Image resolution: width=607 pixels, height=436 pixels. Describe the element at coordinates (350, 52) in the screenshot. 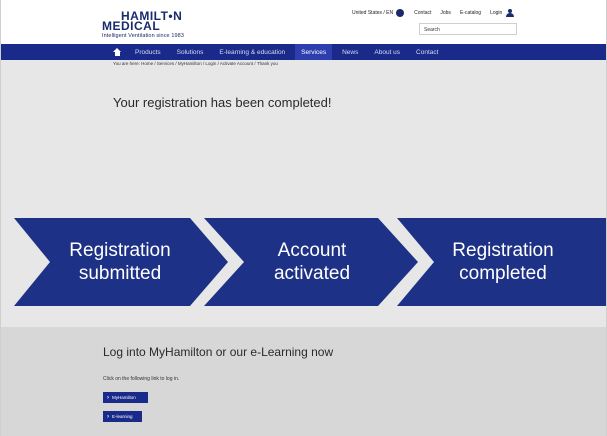

I see `nav-item-news: News` at that location.